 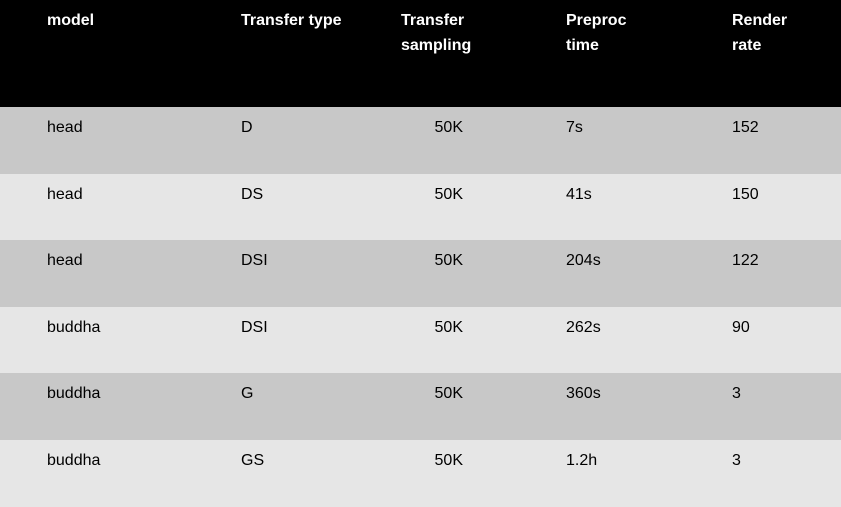 I want to click on table-row: buddha DSI 50K 262s 90, so click(x=420, y=340).